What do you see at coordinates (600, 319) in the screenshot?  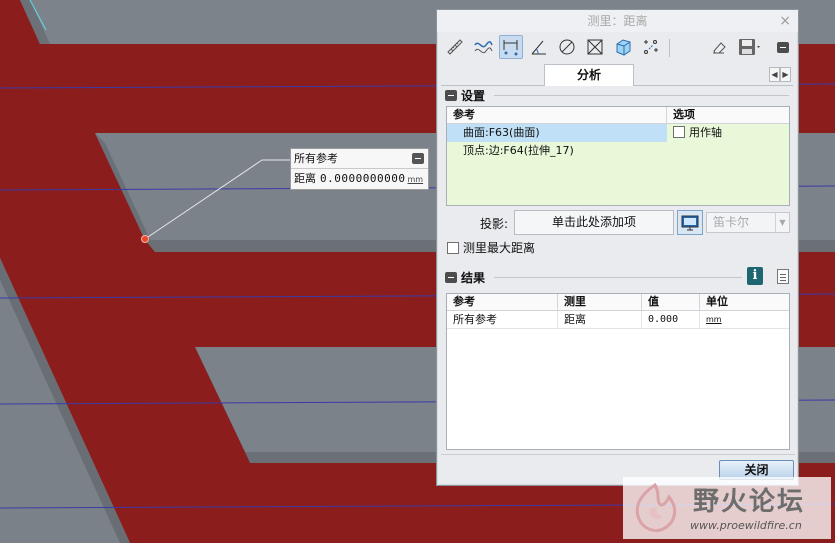 I see `result-measure: 距离` at bounding box center [600, 319].